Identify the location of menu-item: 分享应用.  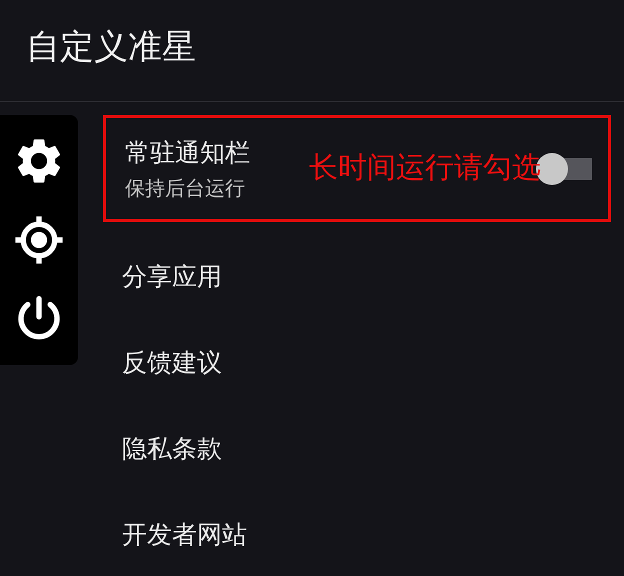
(357, 269).